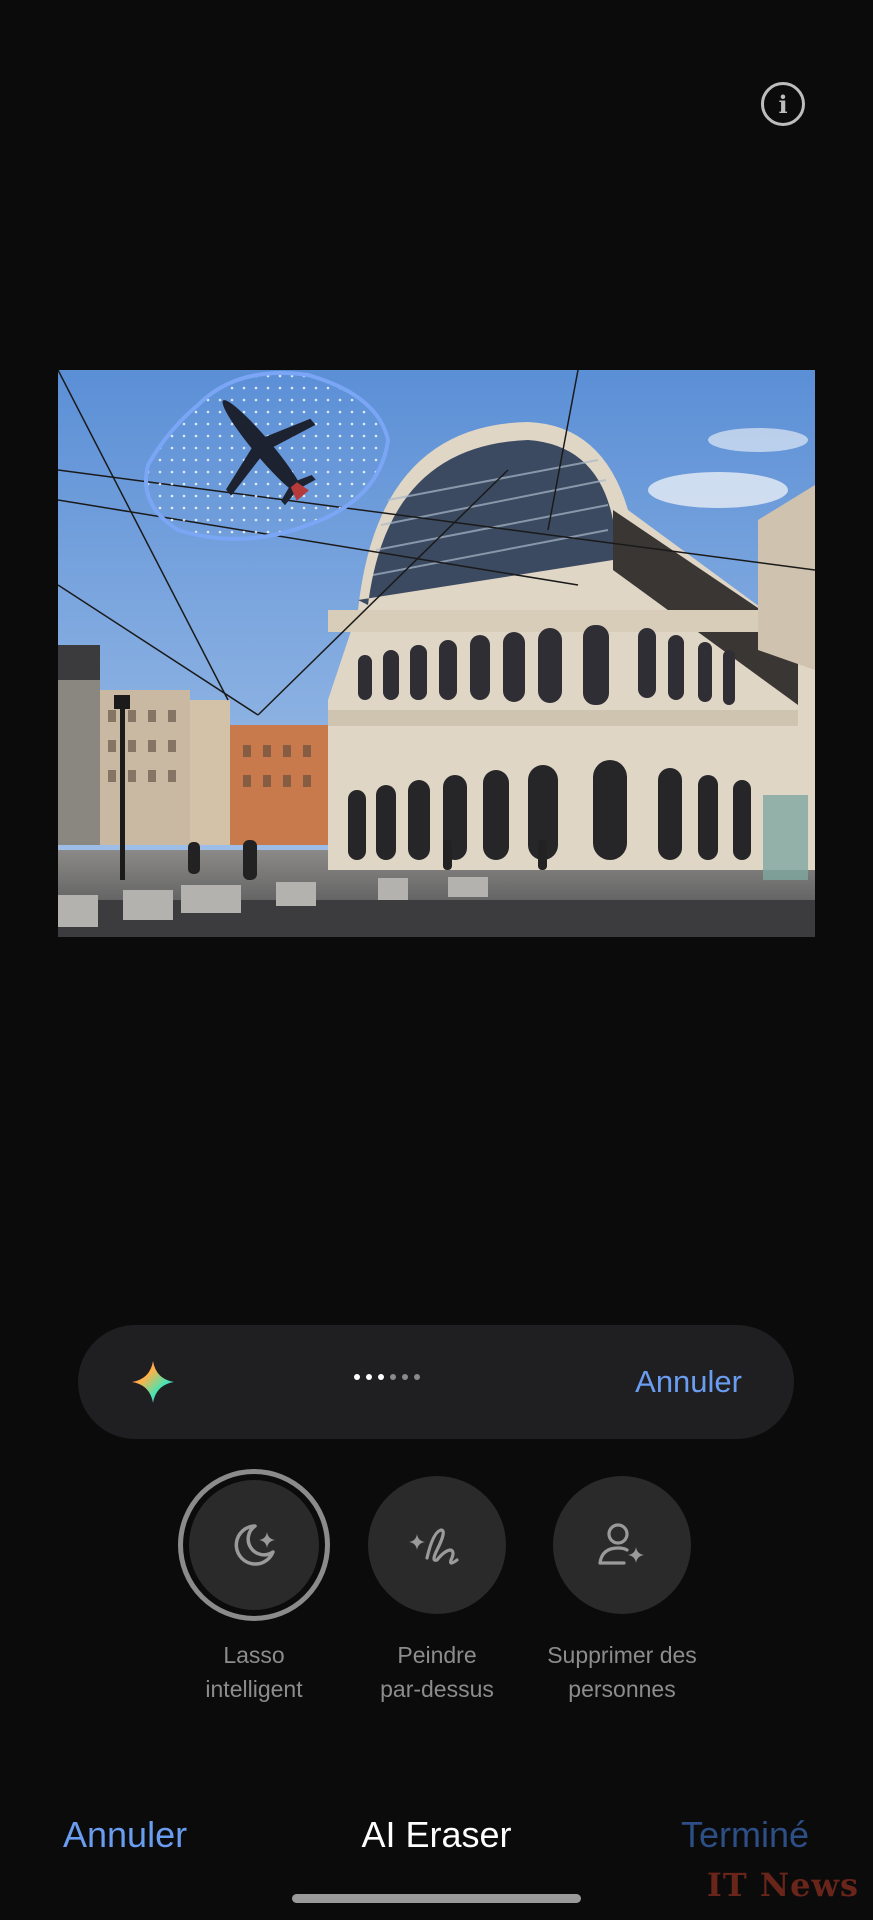 This screenshot has height=1920, width=873. What do you see at coordinates (782, 1885) in the screenshot?
I see `watermark-logo: IT News` at bounding box center [782, 1885].